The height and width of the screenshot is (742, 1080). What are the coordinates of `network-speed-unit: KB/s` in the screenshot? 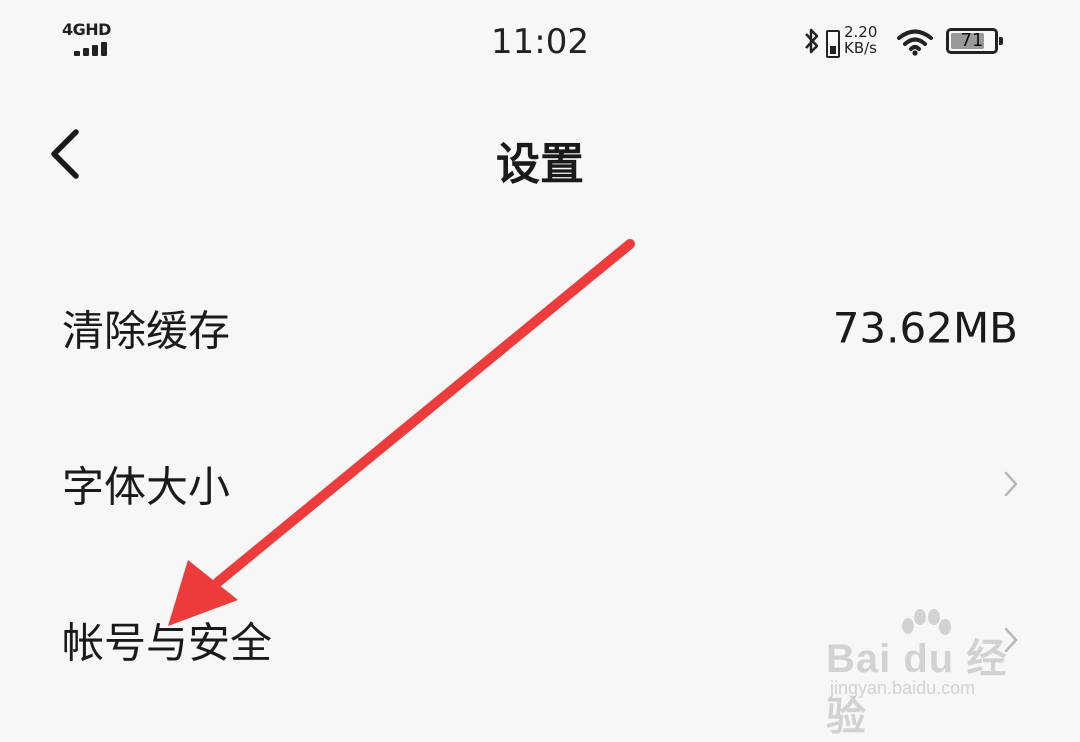 It's located at (860, 48).